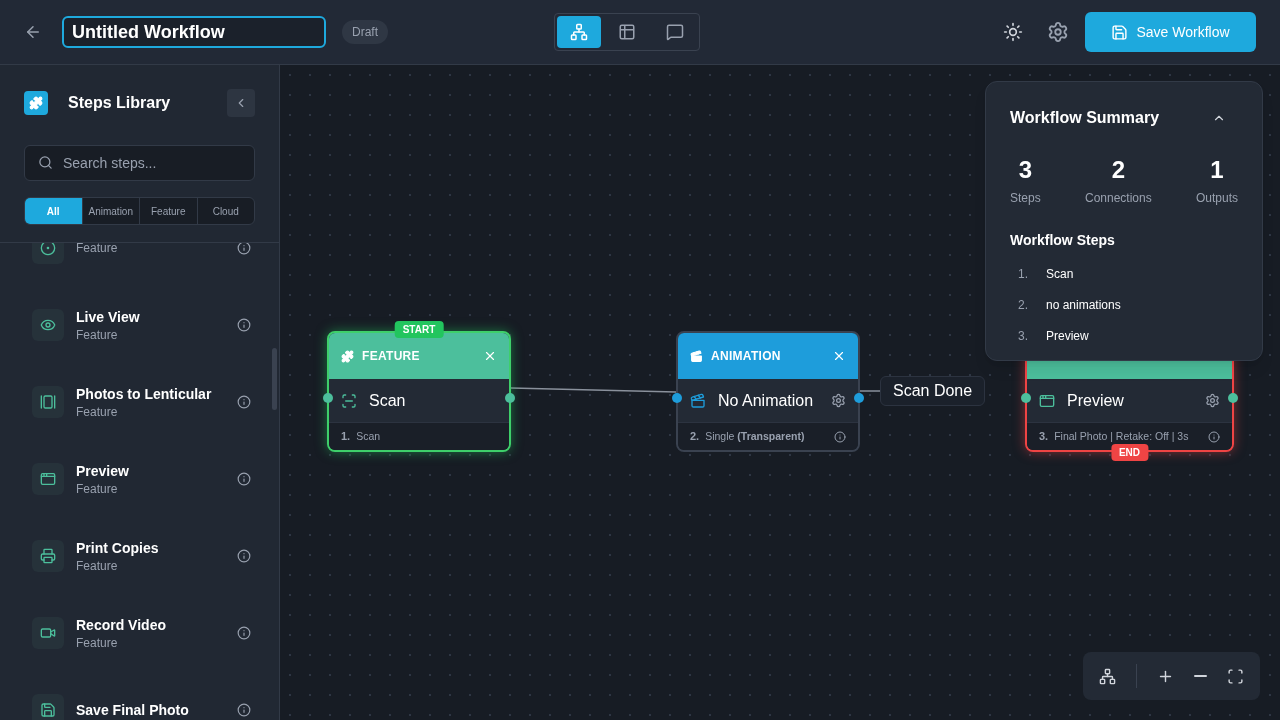  I want to click on step-item: Feature, so click(147, 264).